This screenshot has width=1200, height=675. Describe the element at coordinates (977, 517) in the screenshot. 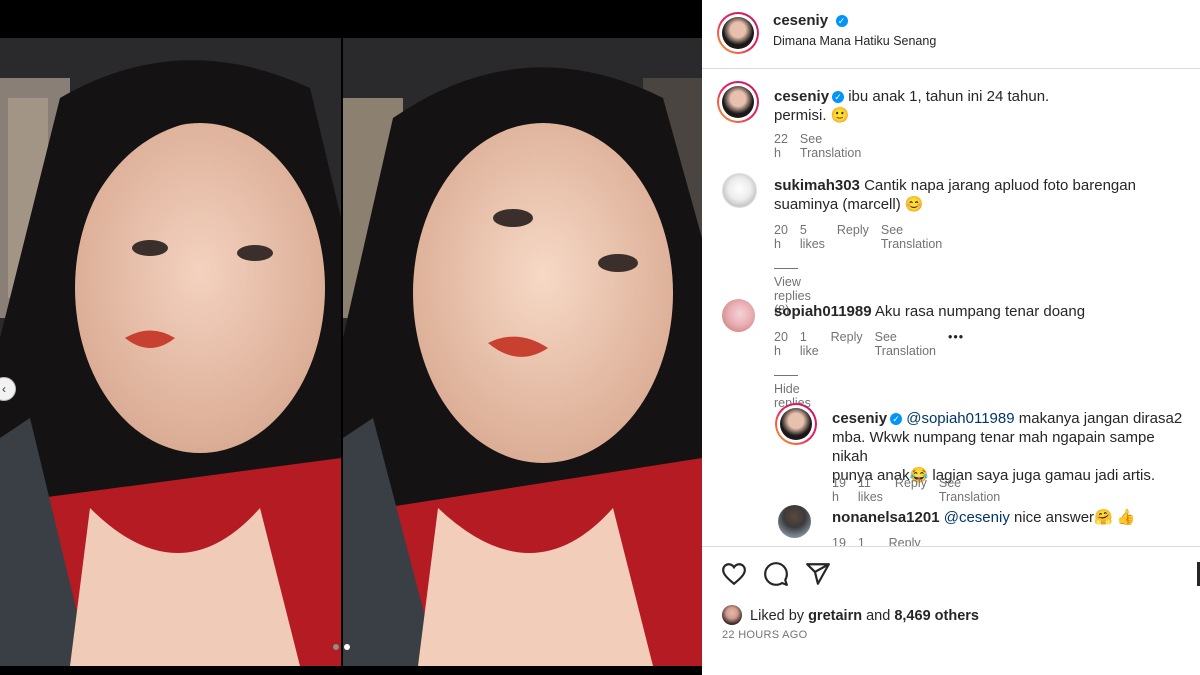

I see `mention-link: @ceseniy` at that location.